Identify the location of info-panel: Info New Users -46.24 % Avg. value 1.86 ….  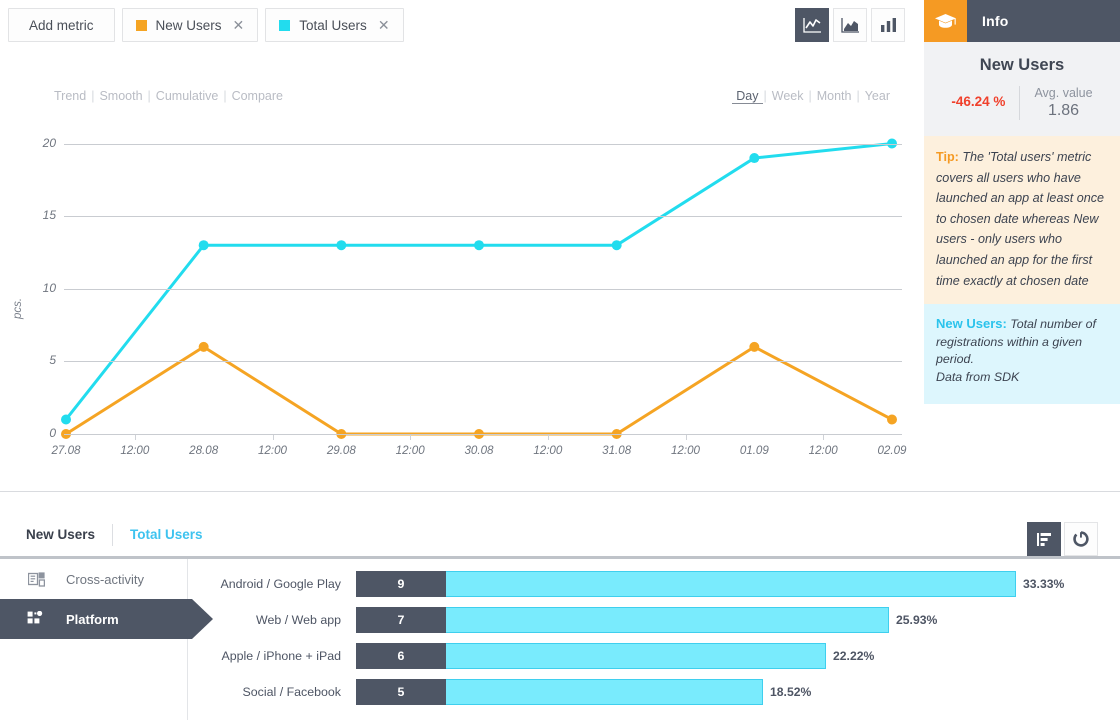
(1022, 242).